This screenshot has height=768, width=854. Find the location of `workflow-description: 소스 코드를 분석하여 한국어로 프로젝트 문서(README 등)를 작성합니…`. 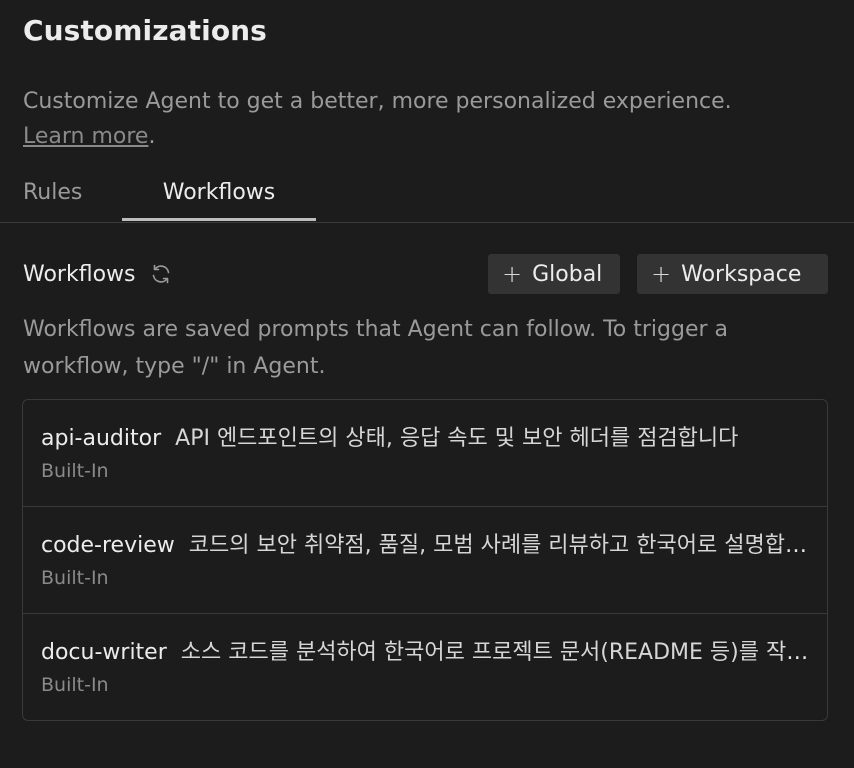

workflow-description: 소스 코드를 분석하여 한국어로 프로젝트 문서(README 등)를 작성합니… is located at coordinates (495, 652).